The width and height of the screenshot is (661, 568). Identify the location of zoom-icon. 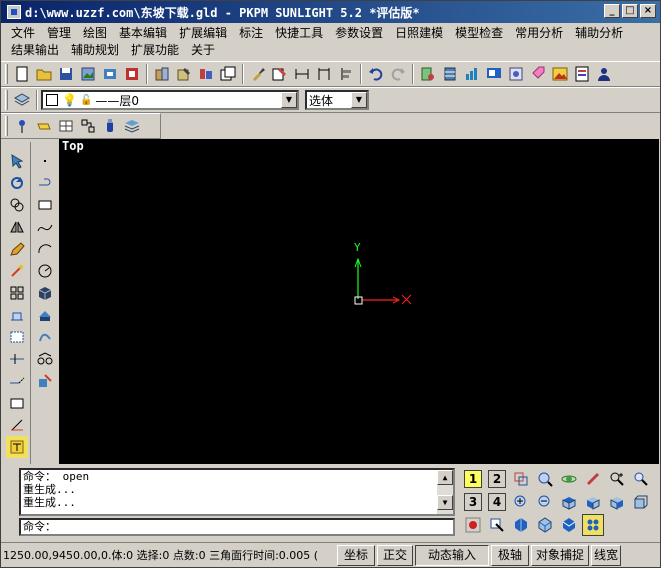
(641, 479).